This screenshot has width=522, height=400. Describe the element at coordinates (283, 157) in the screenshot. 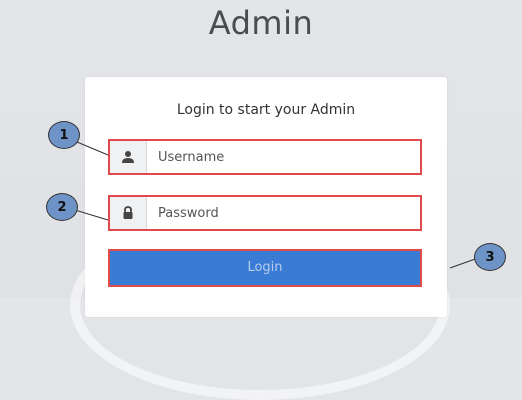

I see `username-input` at that location.